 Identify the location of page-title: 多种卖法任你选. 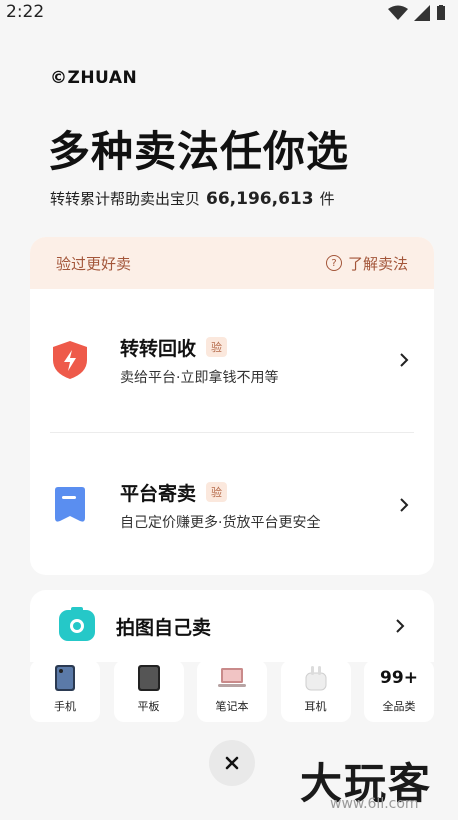
(199, 151).